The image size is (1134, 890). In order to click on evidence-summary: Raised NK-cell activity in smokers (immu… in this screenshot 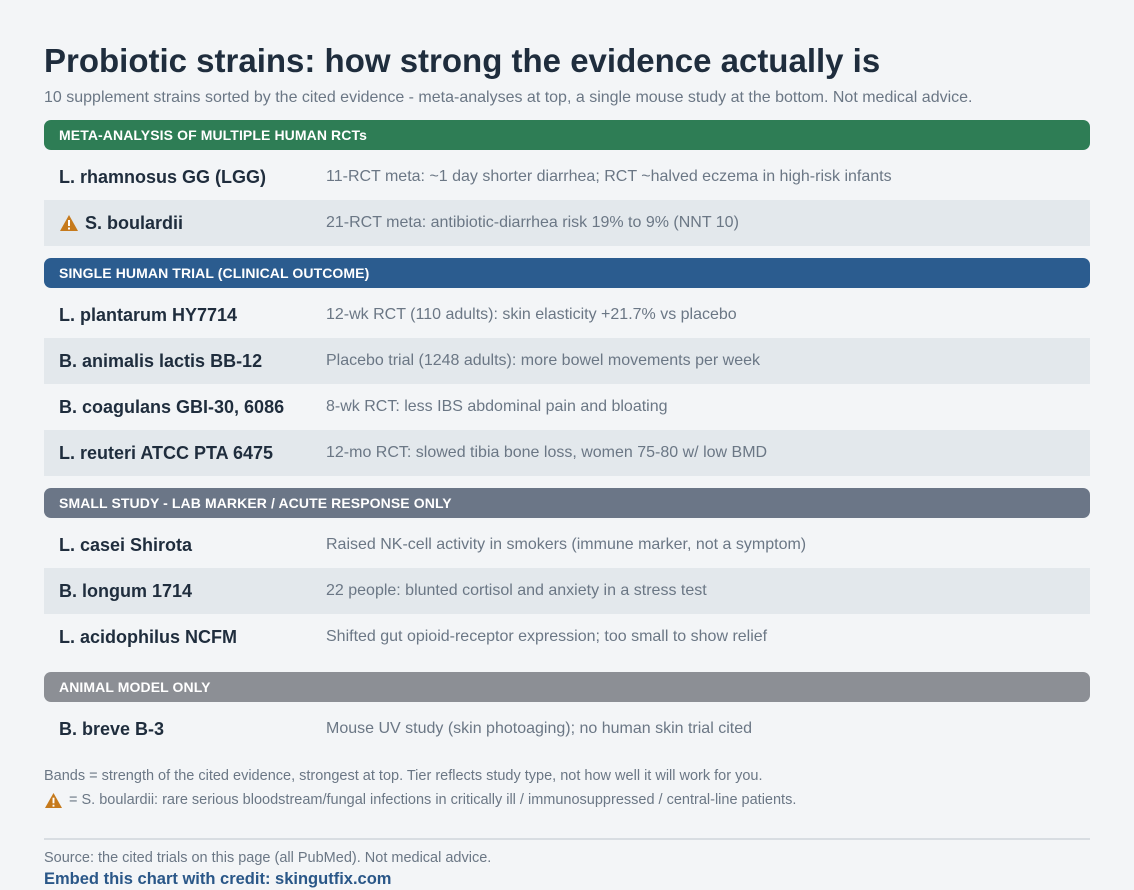, I will do `click(566, 544)`.